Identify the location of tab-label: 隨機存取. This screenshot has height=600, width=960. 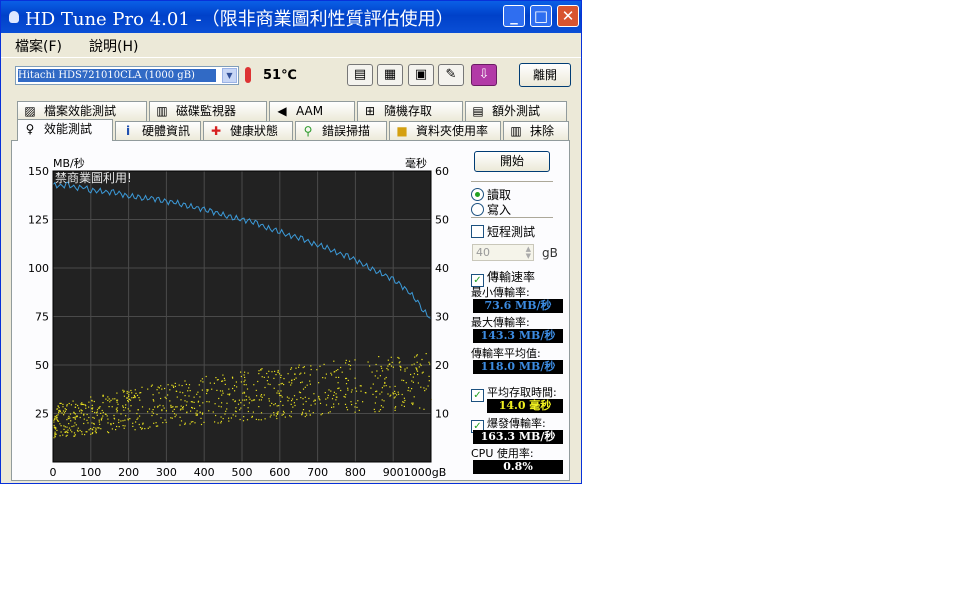
(408, 111).